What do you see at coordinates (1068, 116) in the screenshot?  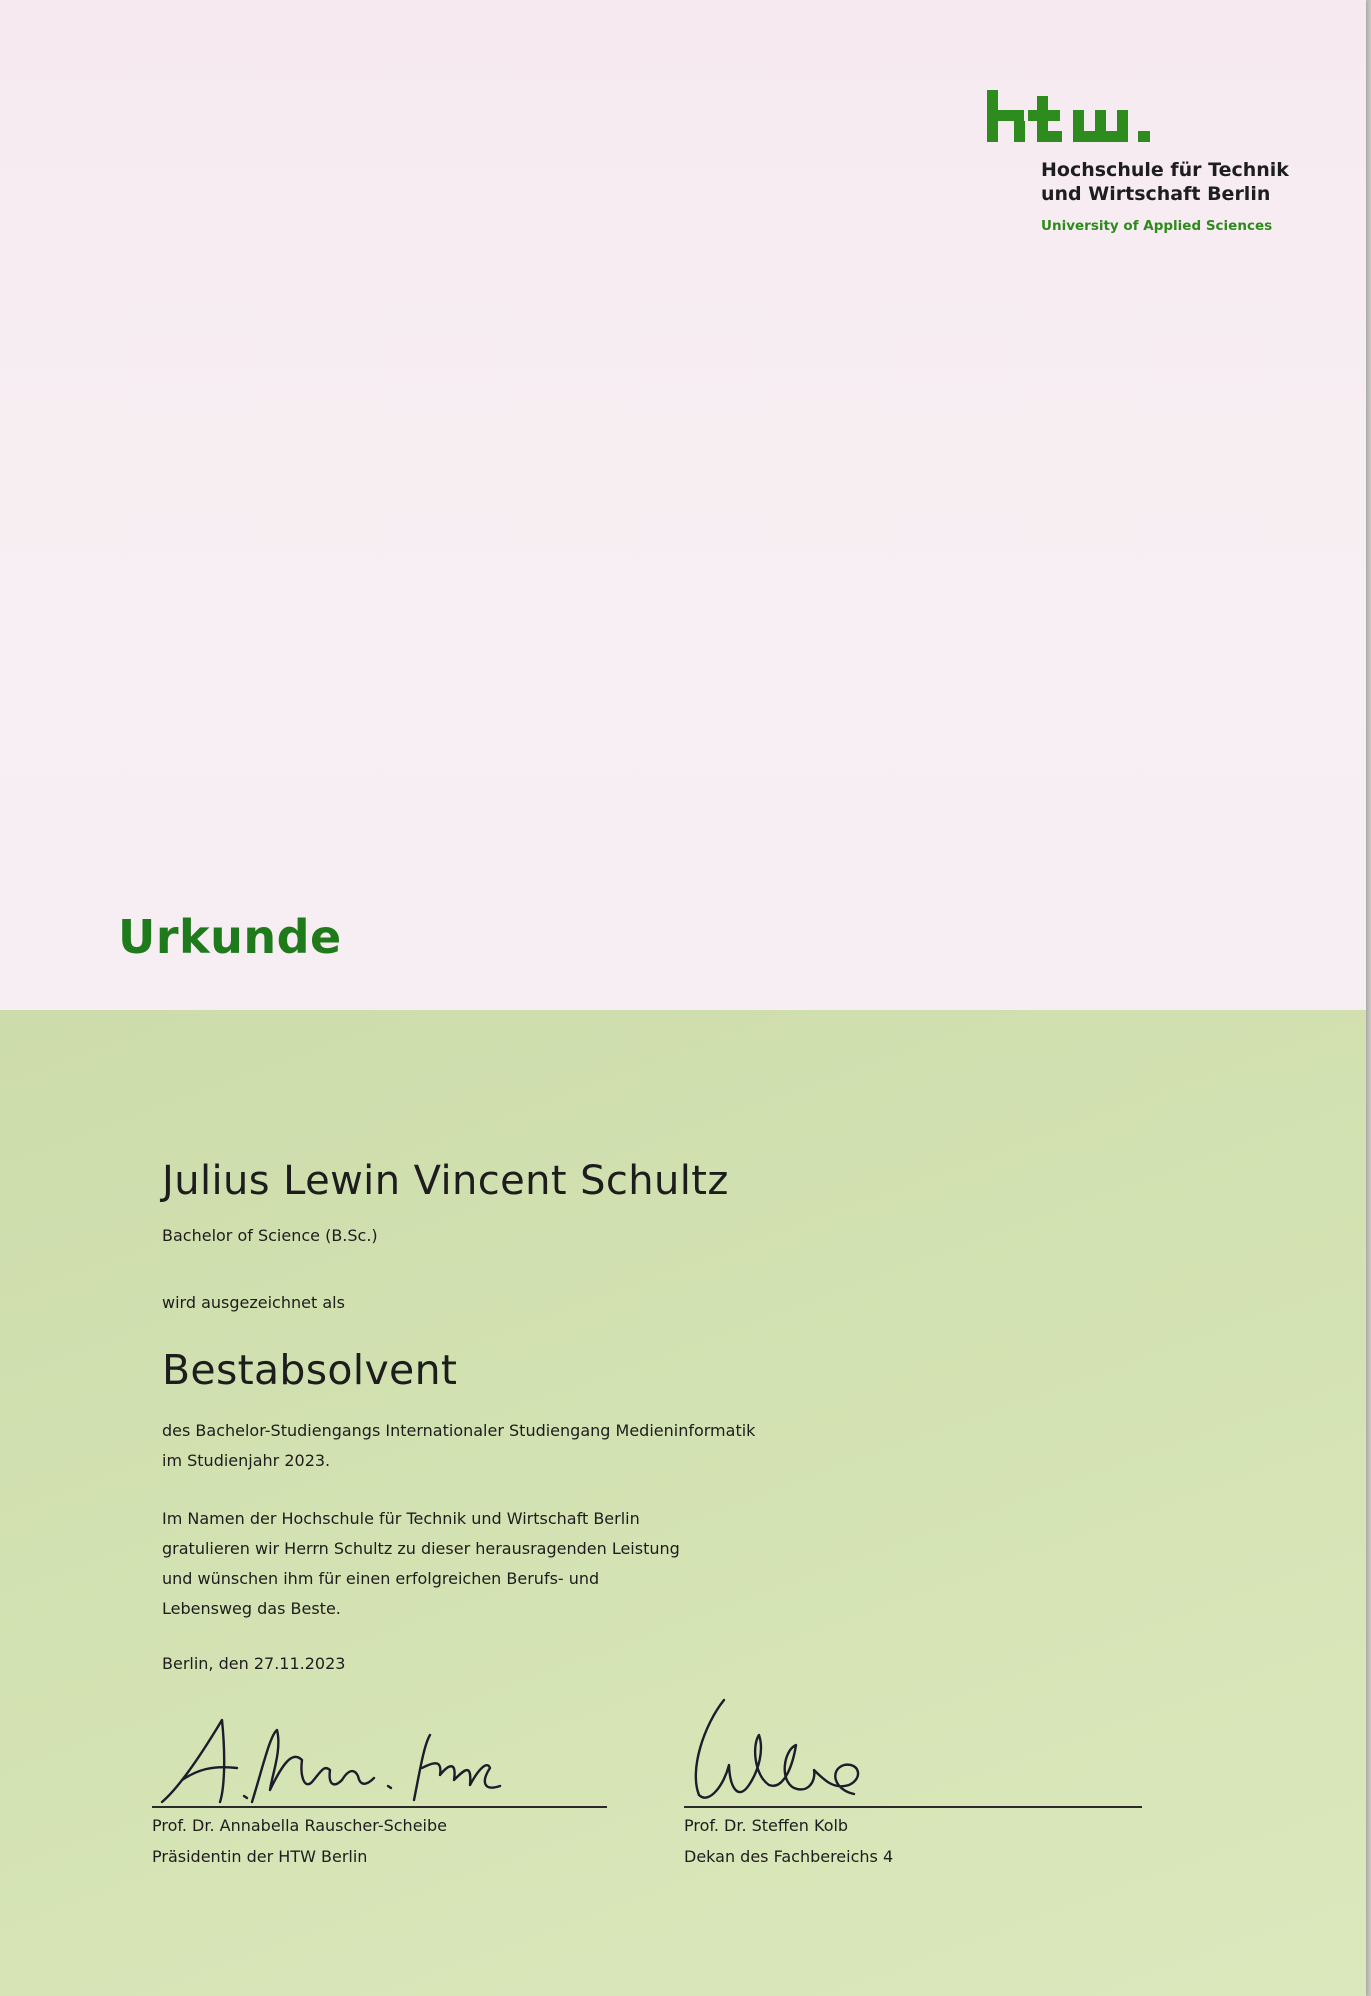 I see `htw-logo-mark` at bounding box center [1068, 116].